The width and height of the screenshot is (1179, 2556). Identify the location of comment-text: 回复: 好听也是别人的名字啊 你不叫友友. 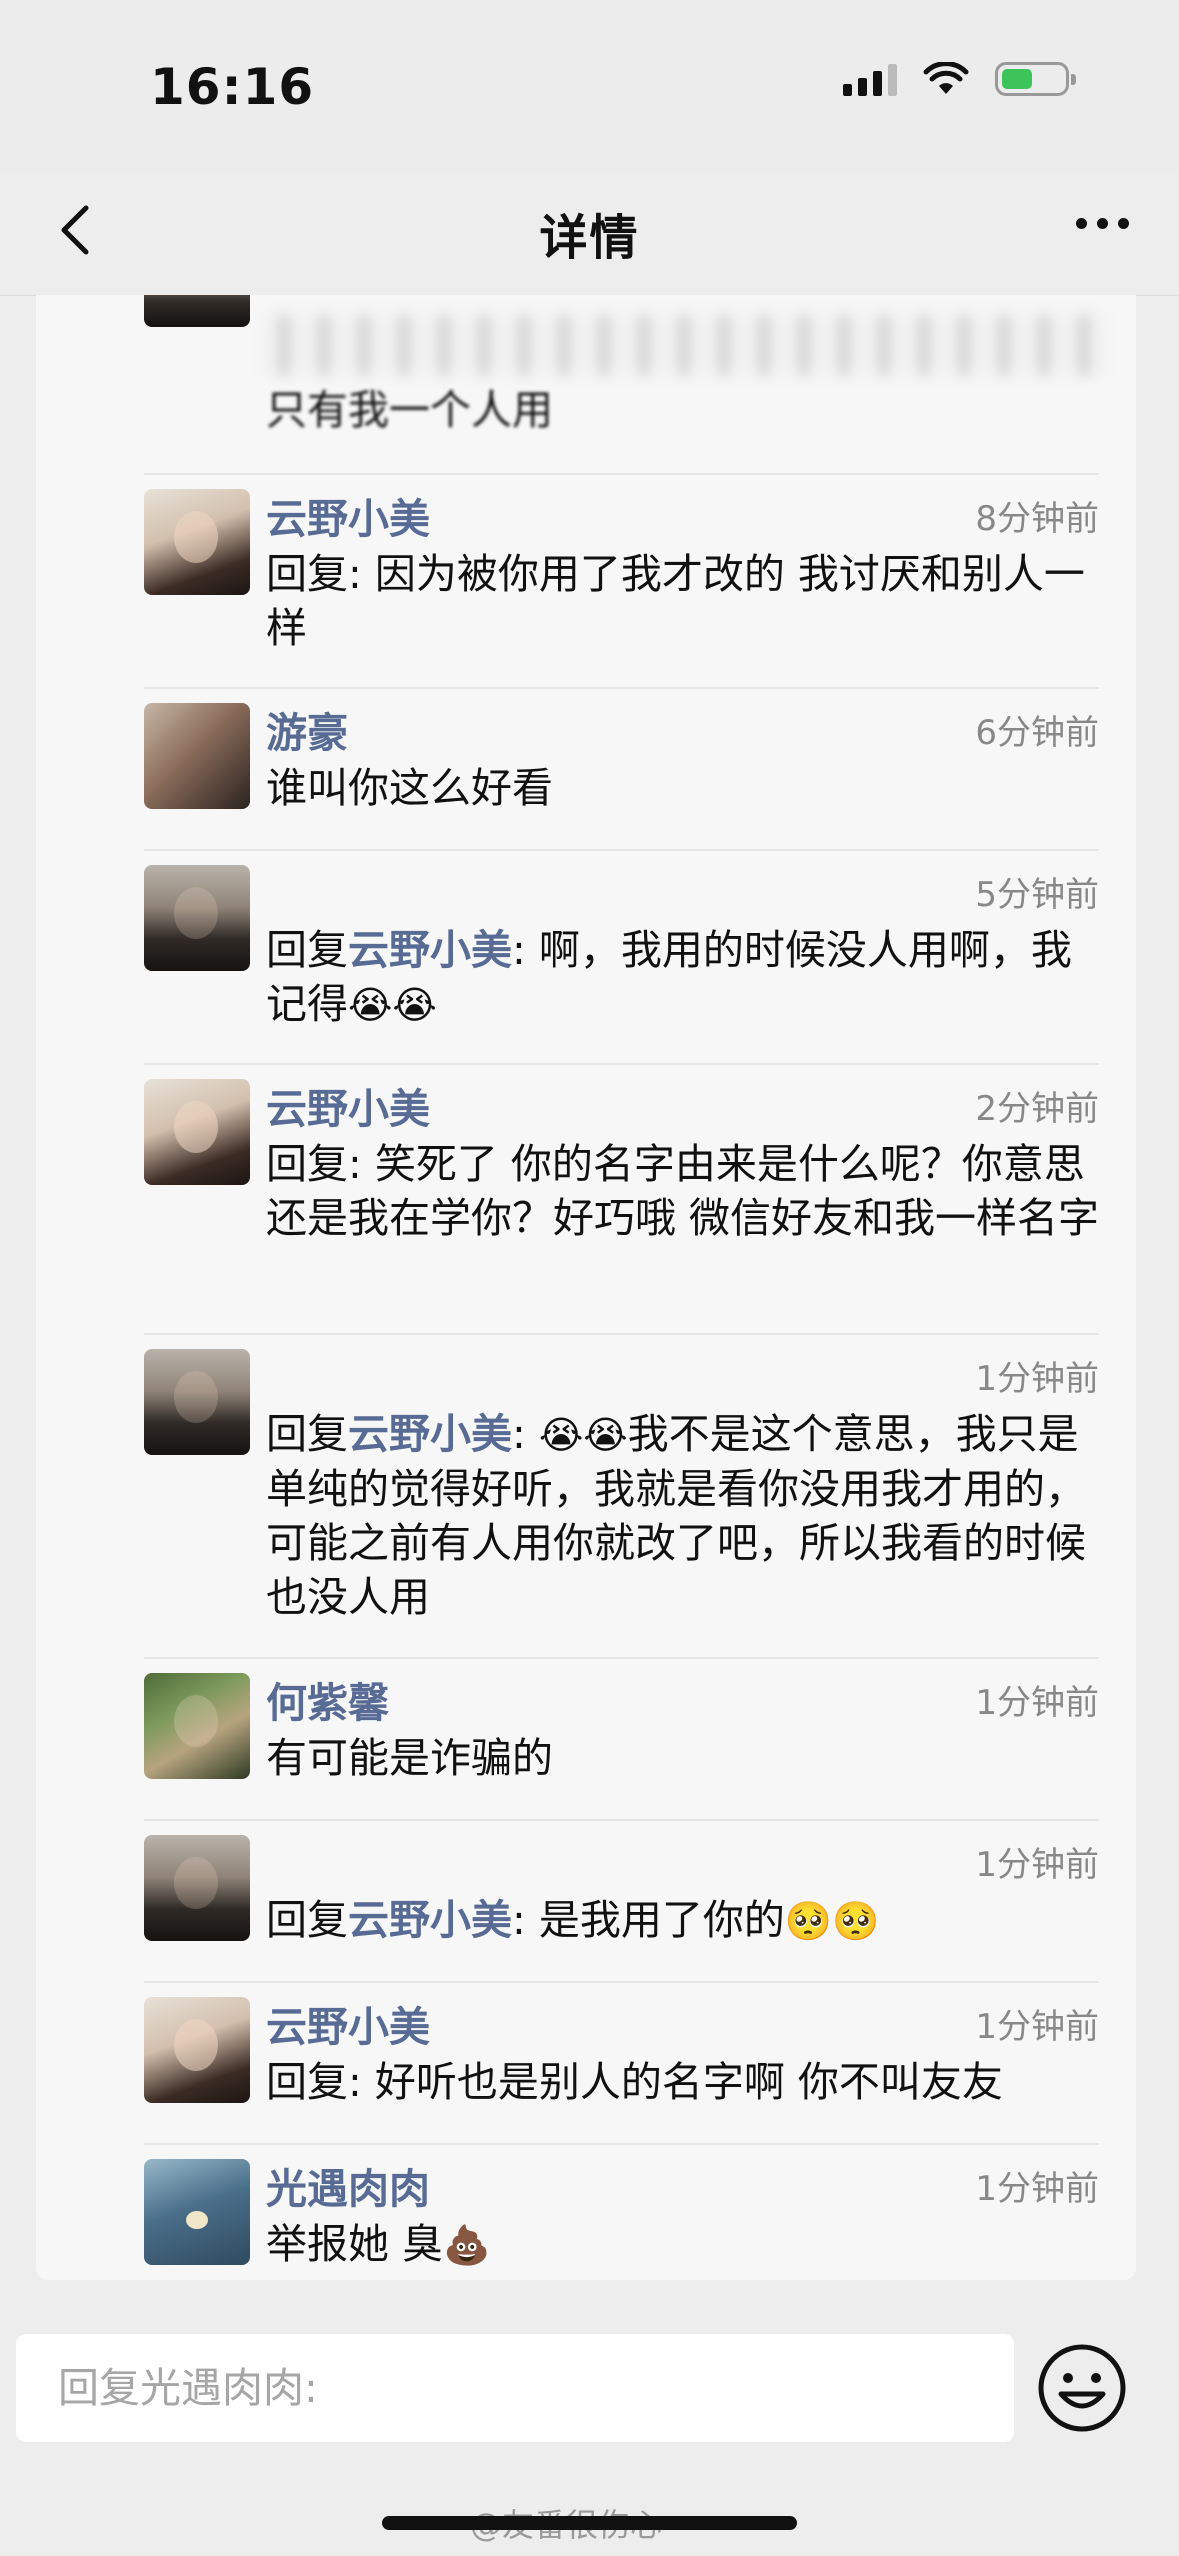
(634, 2082).